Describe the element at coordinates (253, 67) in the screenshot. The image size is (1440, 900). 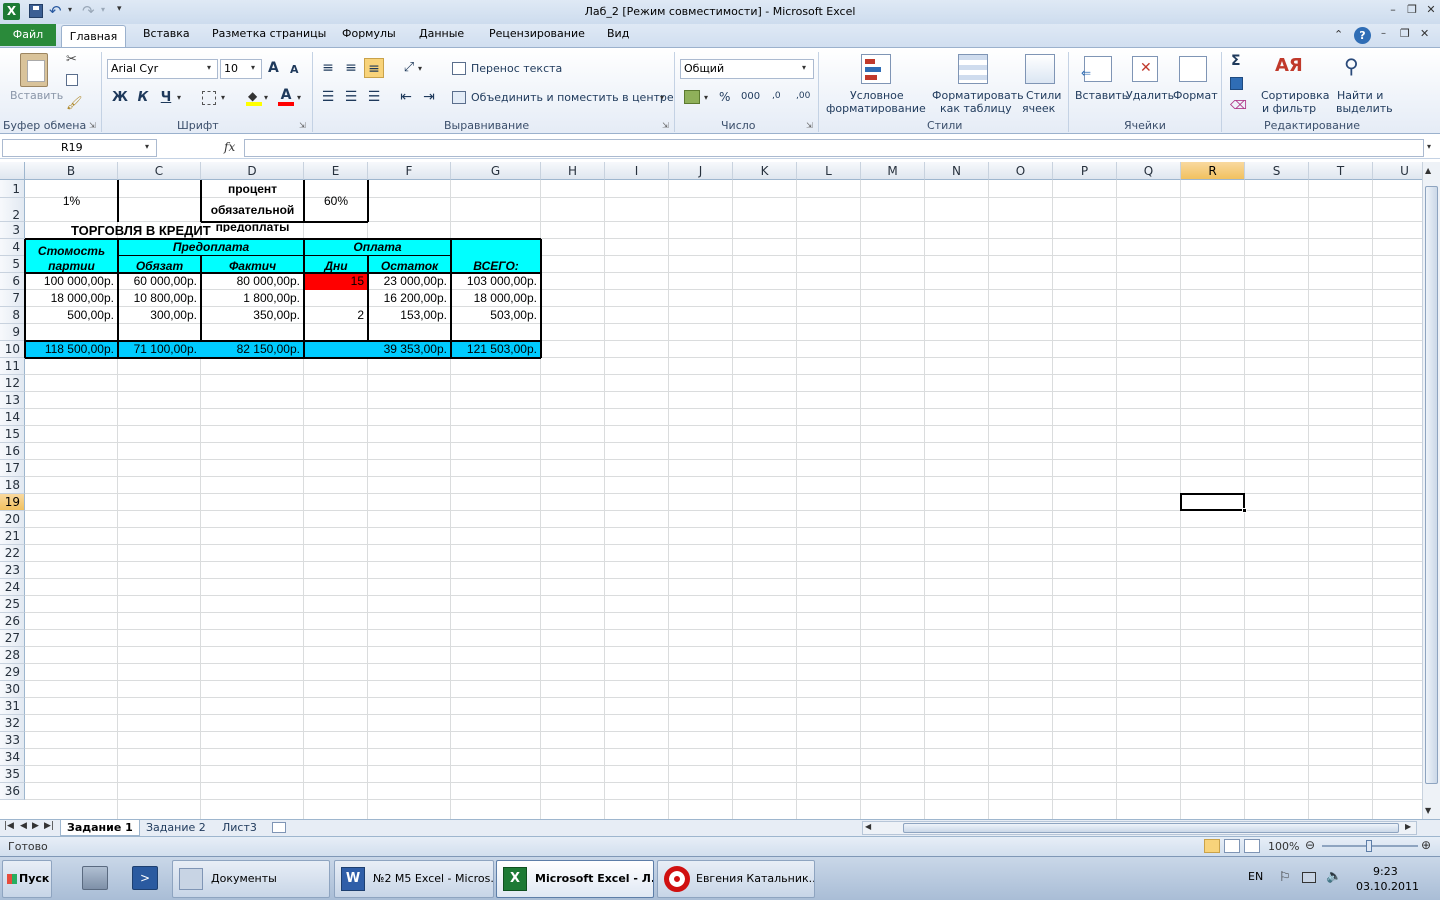
I see `font-size-dropdown-icon: ▾` at that location.